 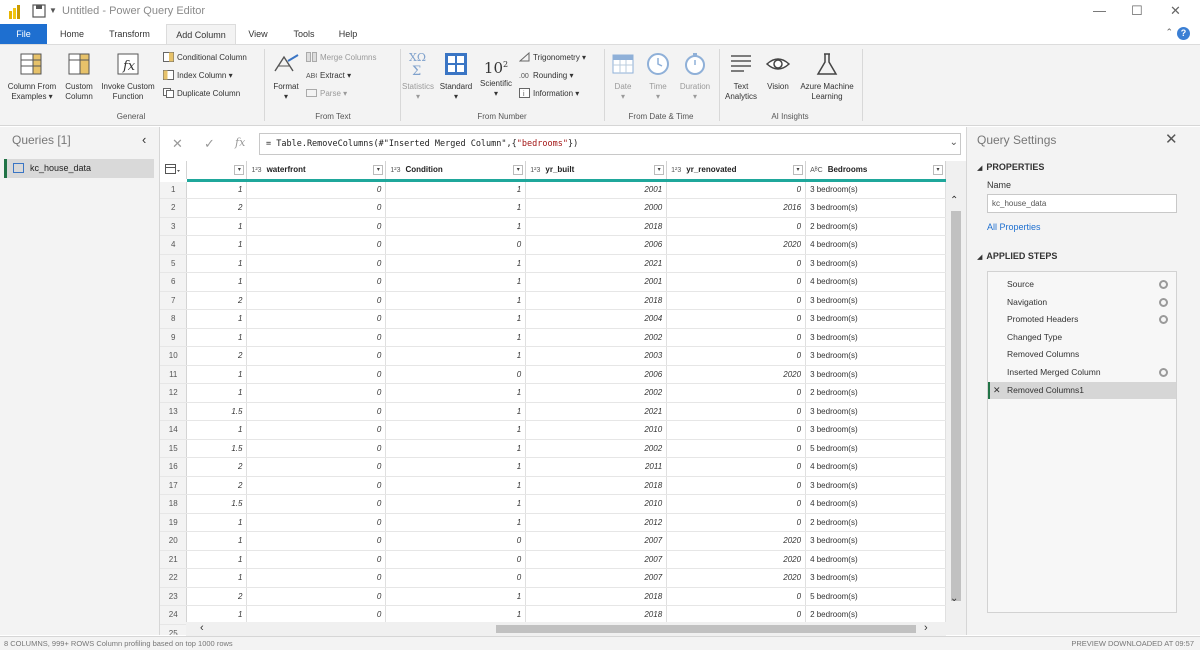 What do you see at coordinates (553, 226) in the screenshot?
I see `table-row: 3 1 0 1 2018 0 2 bedroom(s)` at bounding box center [553, 226].